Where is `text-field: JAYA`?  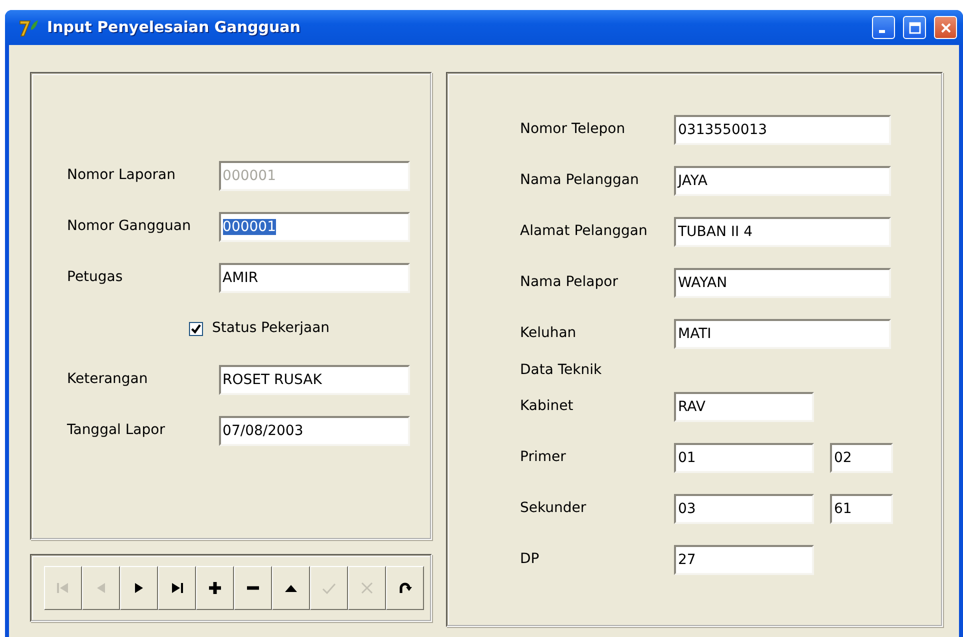
text-field: JAYA is located at coordinates (782, 181).